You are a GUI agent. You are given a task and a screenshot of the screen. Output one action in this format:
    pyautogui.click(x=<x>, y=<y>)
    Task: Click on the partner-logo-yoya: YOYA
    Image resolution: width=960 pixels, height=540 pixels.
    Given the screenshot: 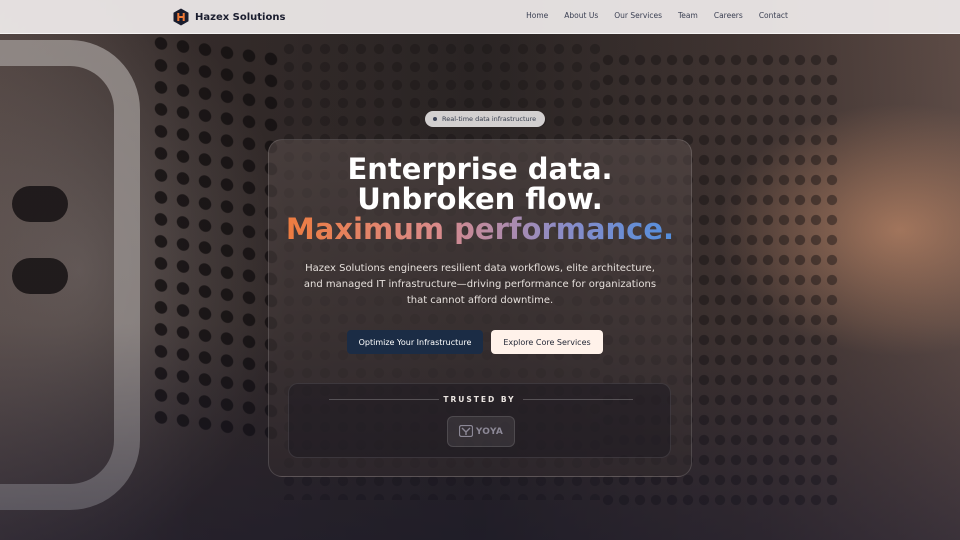 What is the action you would take?
    pyautogui.click(x=481, y=431)
    